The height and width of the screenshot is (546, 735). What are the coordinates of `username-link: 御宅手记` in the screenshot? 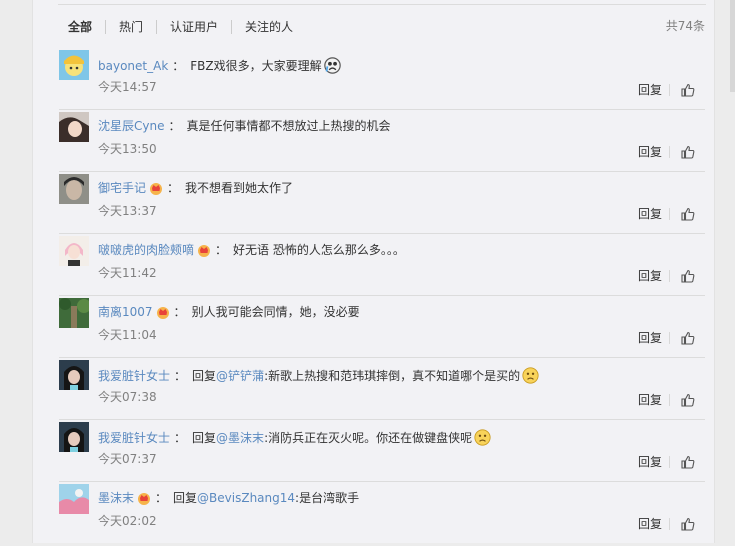 It's located at (122, 188).